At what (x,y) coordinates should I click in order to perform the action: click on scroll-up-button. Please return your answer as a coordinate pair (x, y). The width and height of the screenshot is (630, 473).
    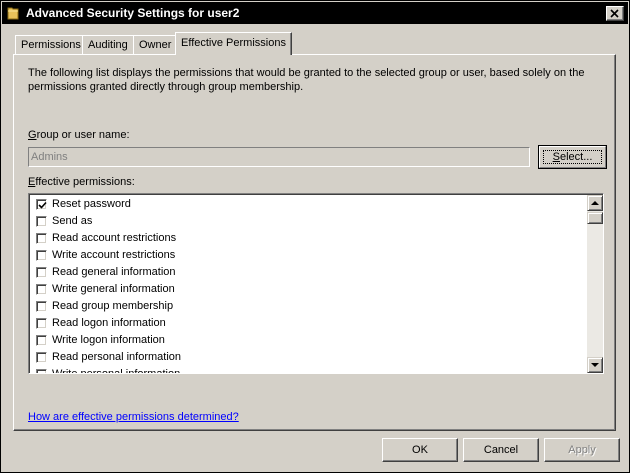
    Looking at the image, I should click on (595, 203).